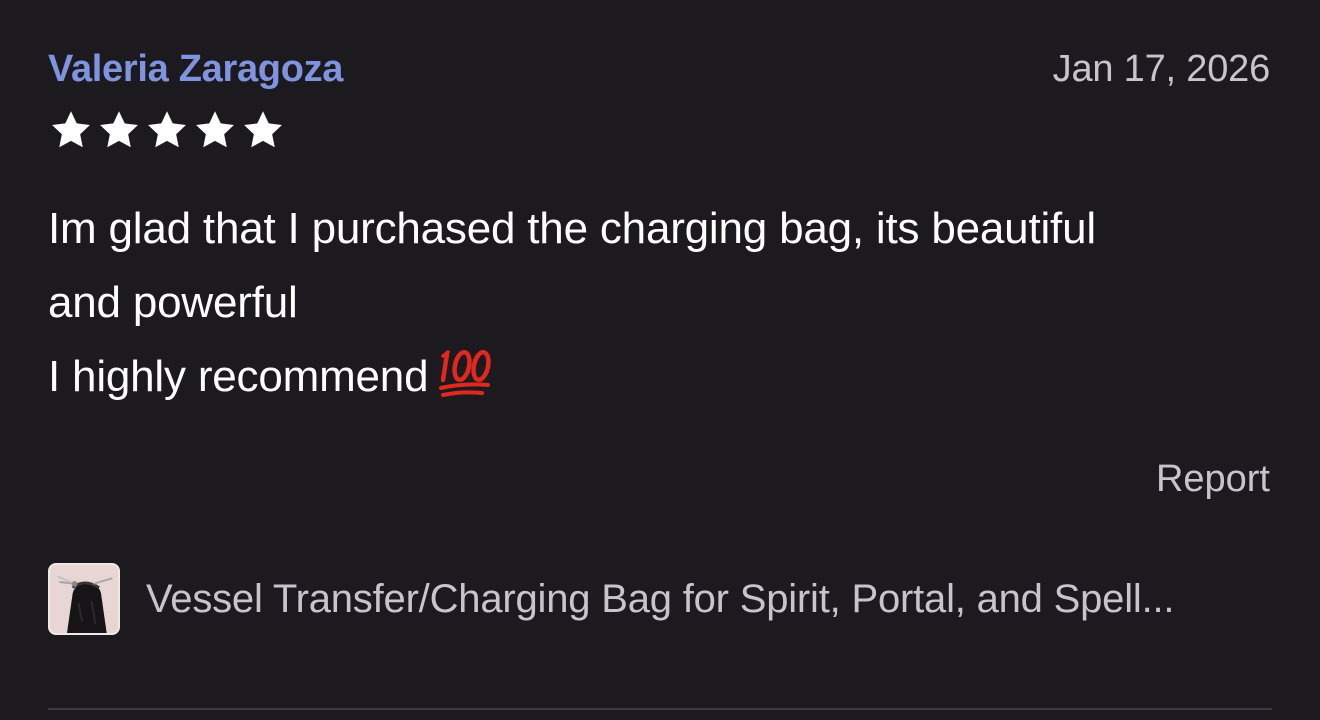 This screenshot has height=720, width=1320. What do you see at coordinates (1161, 69) in the screenshot?
I see `review-date: Jan 17, 2026` at bounding box center [1161, 69].